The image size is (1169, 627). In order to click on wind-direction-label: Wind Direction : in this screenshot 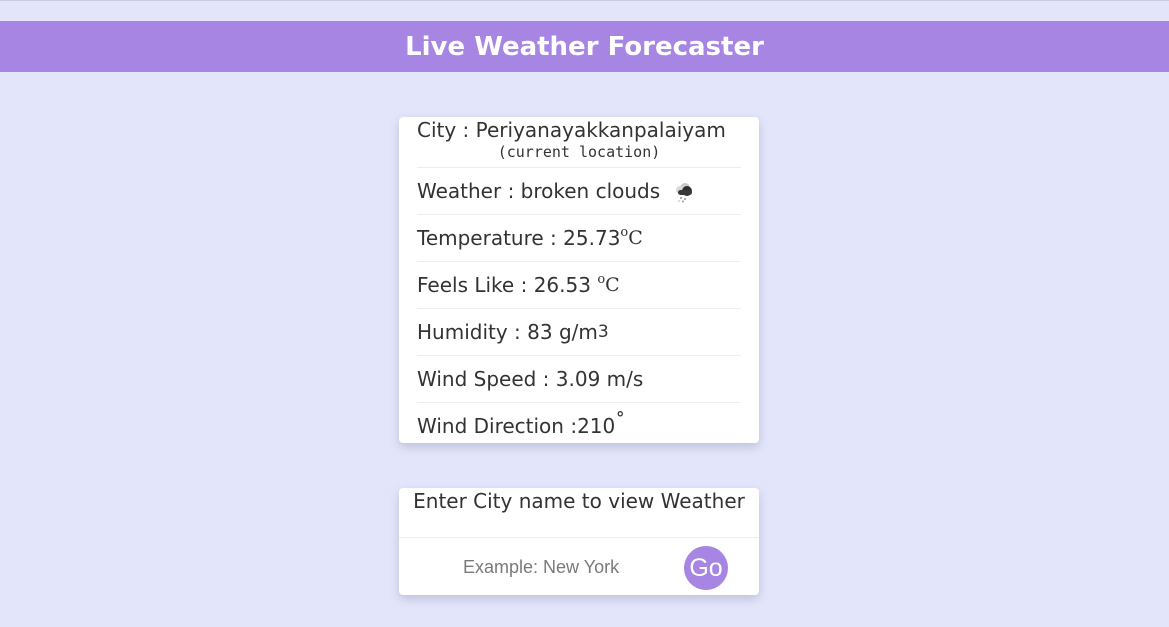, I will do `click(497, 426)`.